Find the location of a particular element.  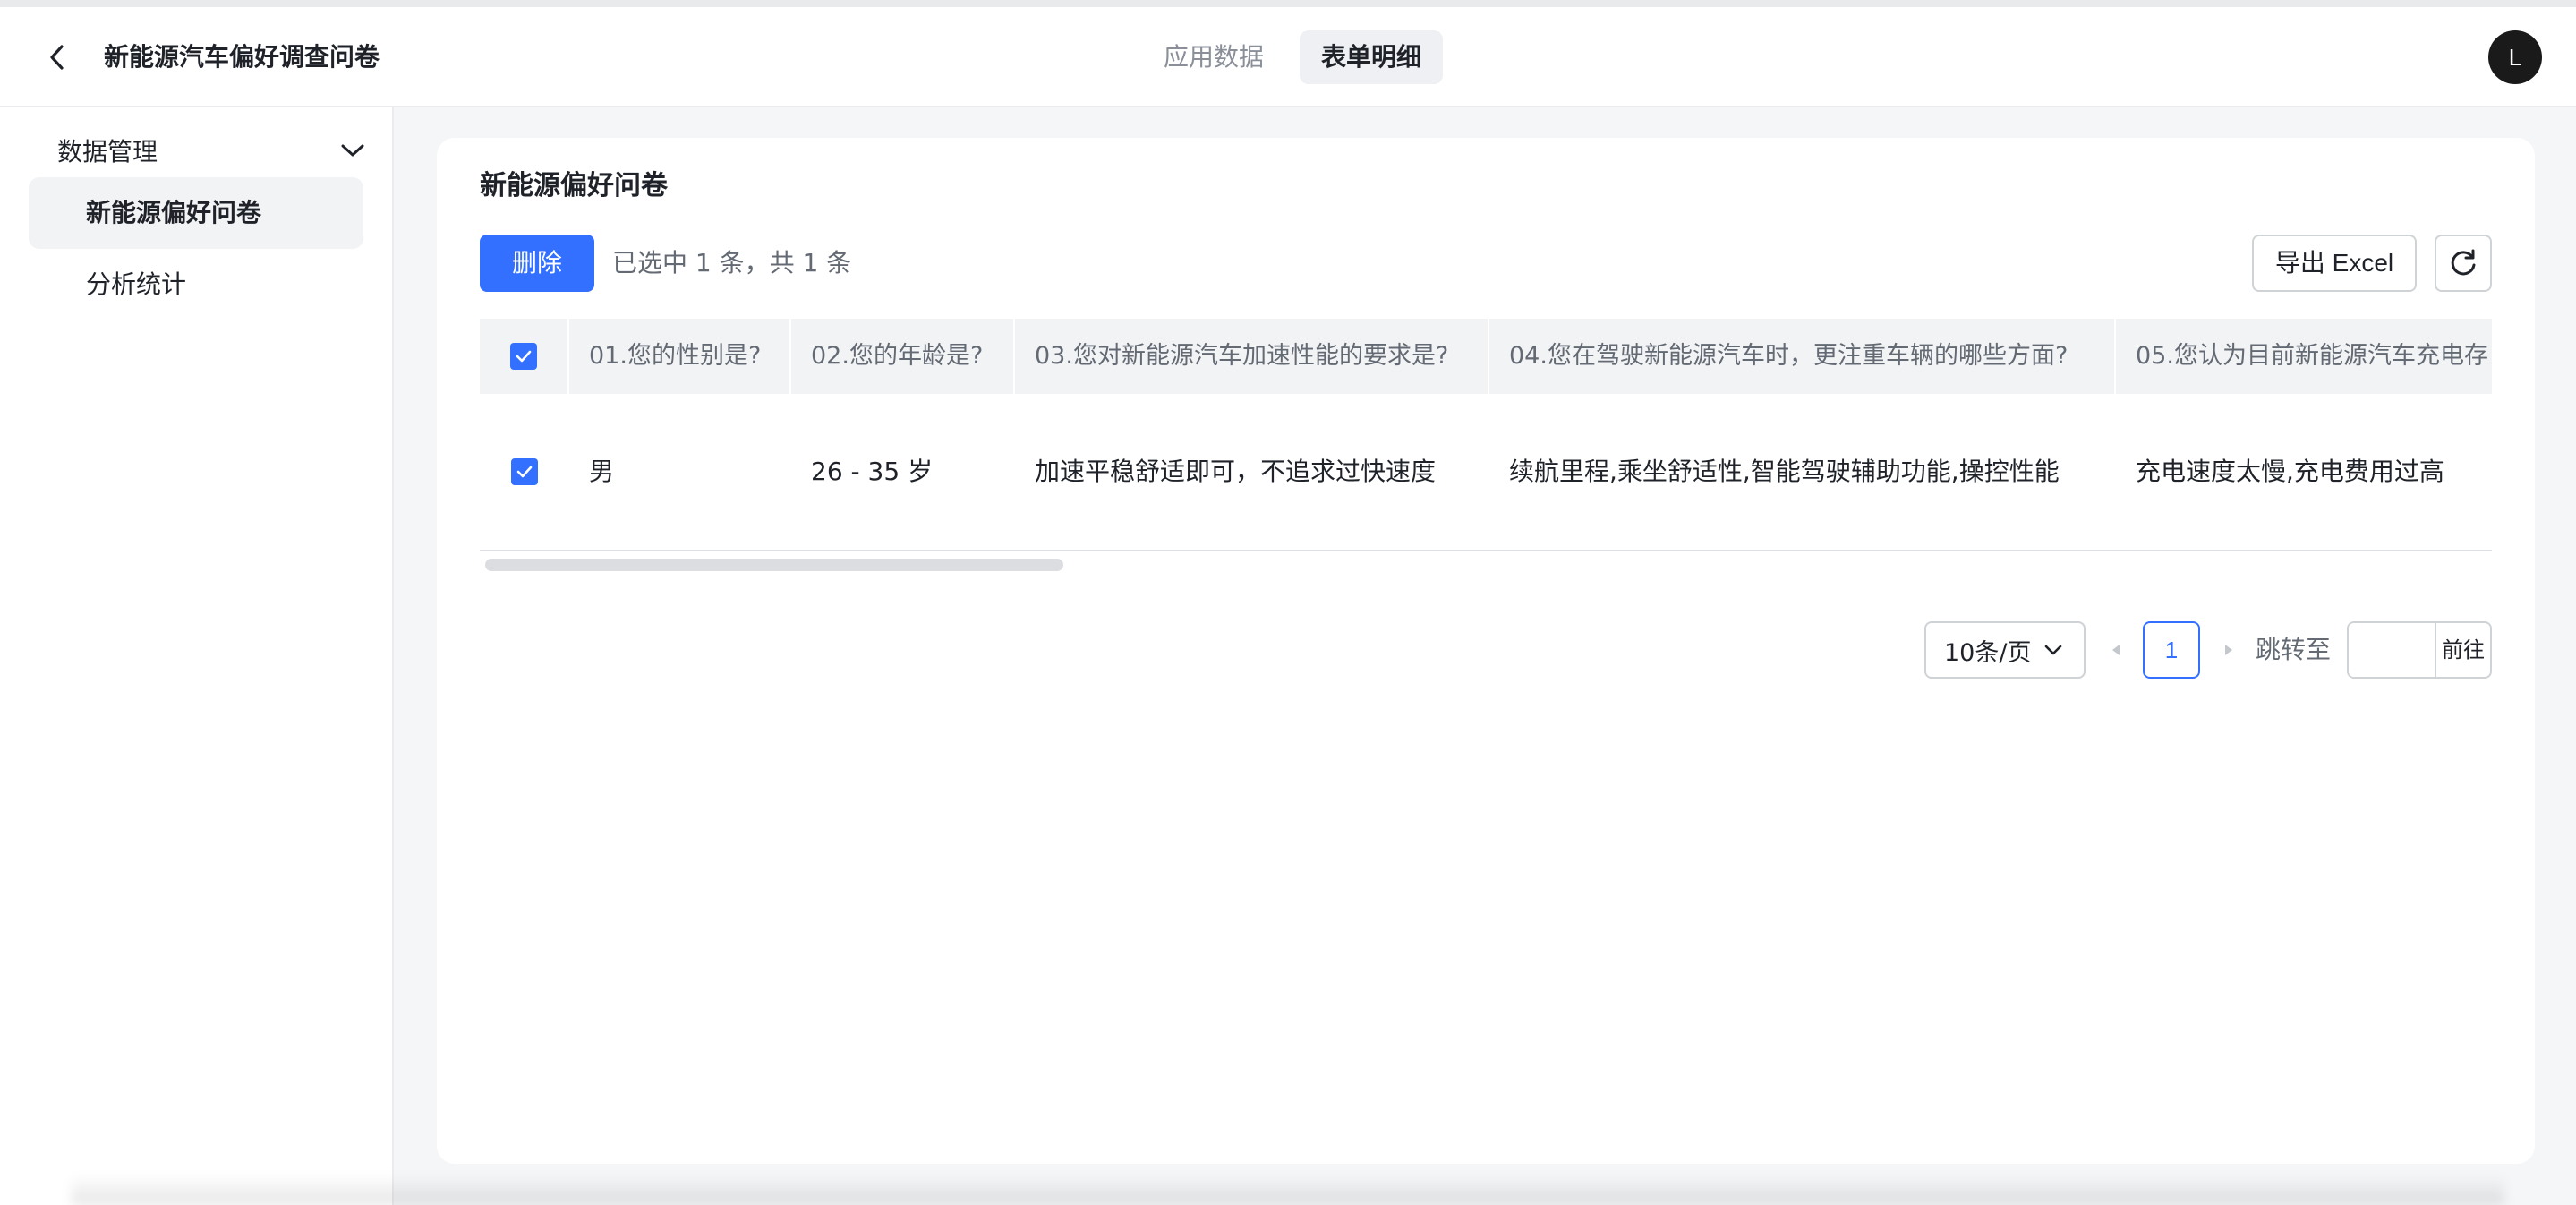

next-page-button is located at coordinates (2228, 650).